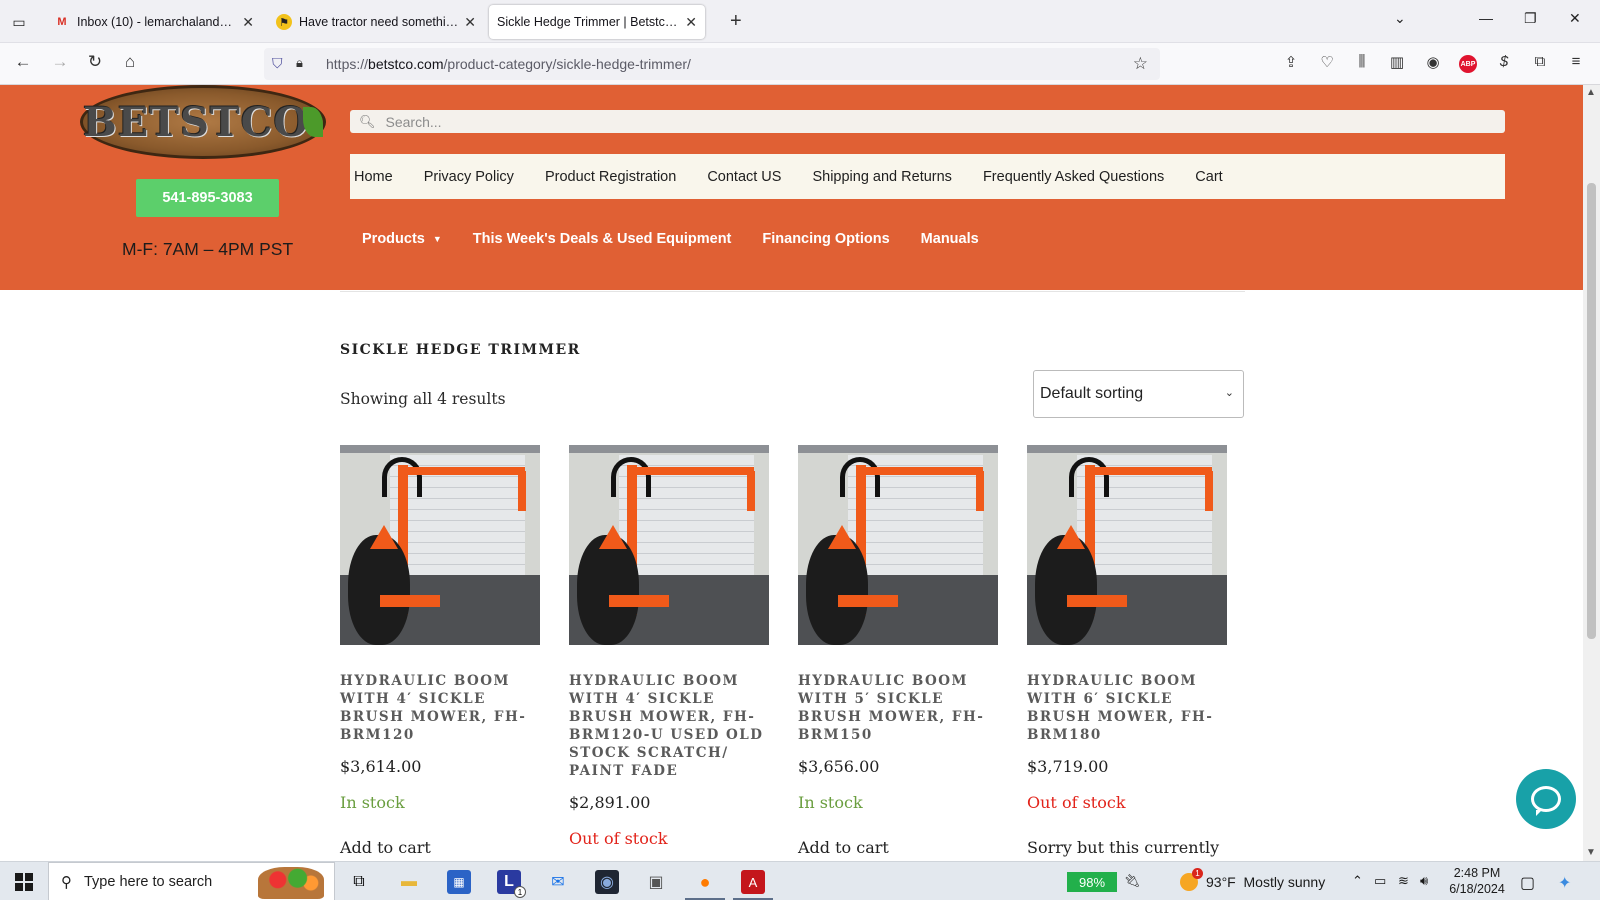 Image resolution: width=1600 pixels, height=900 pixels. What do you see at coordinates (95, 62) in the screenshot?
I see `reload-icon: ↻` at bounding box center [95, 62].